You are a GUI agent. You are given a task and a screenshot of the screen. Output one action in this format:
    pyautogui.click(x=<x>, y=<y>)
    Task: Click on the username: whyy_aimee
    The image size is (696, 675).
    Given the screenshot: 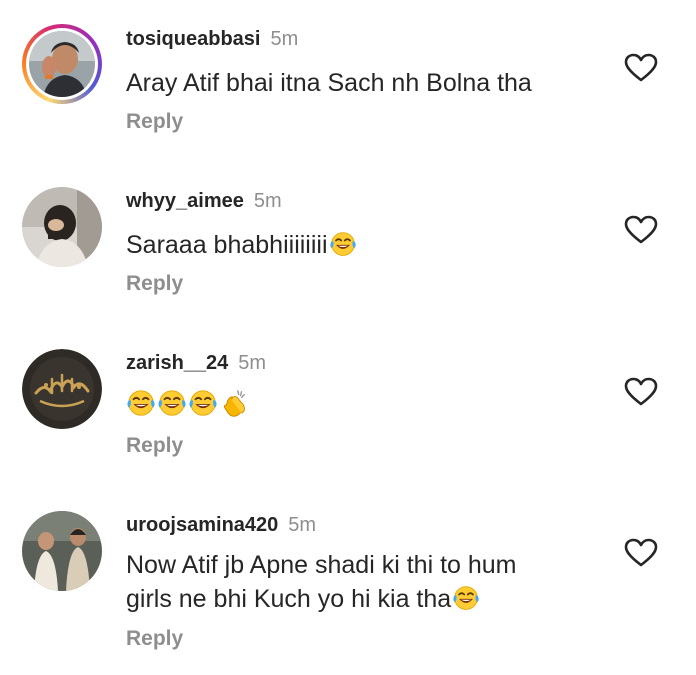 What is the action you would take?
    pyautogui.click(x=185, y=201)
    